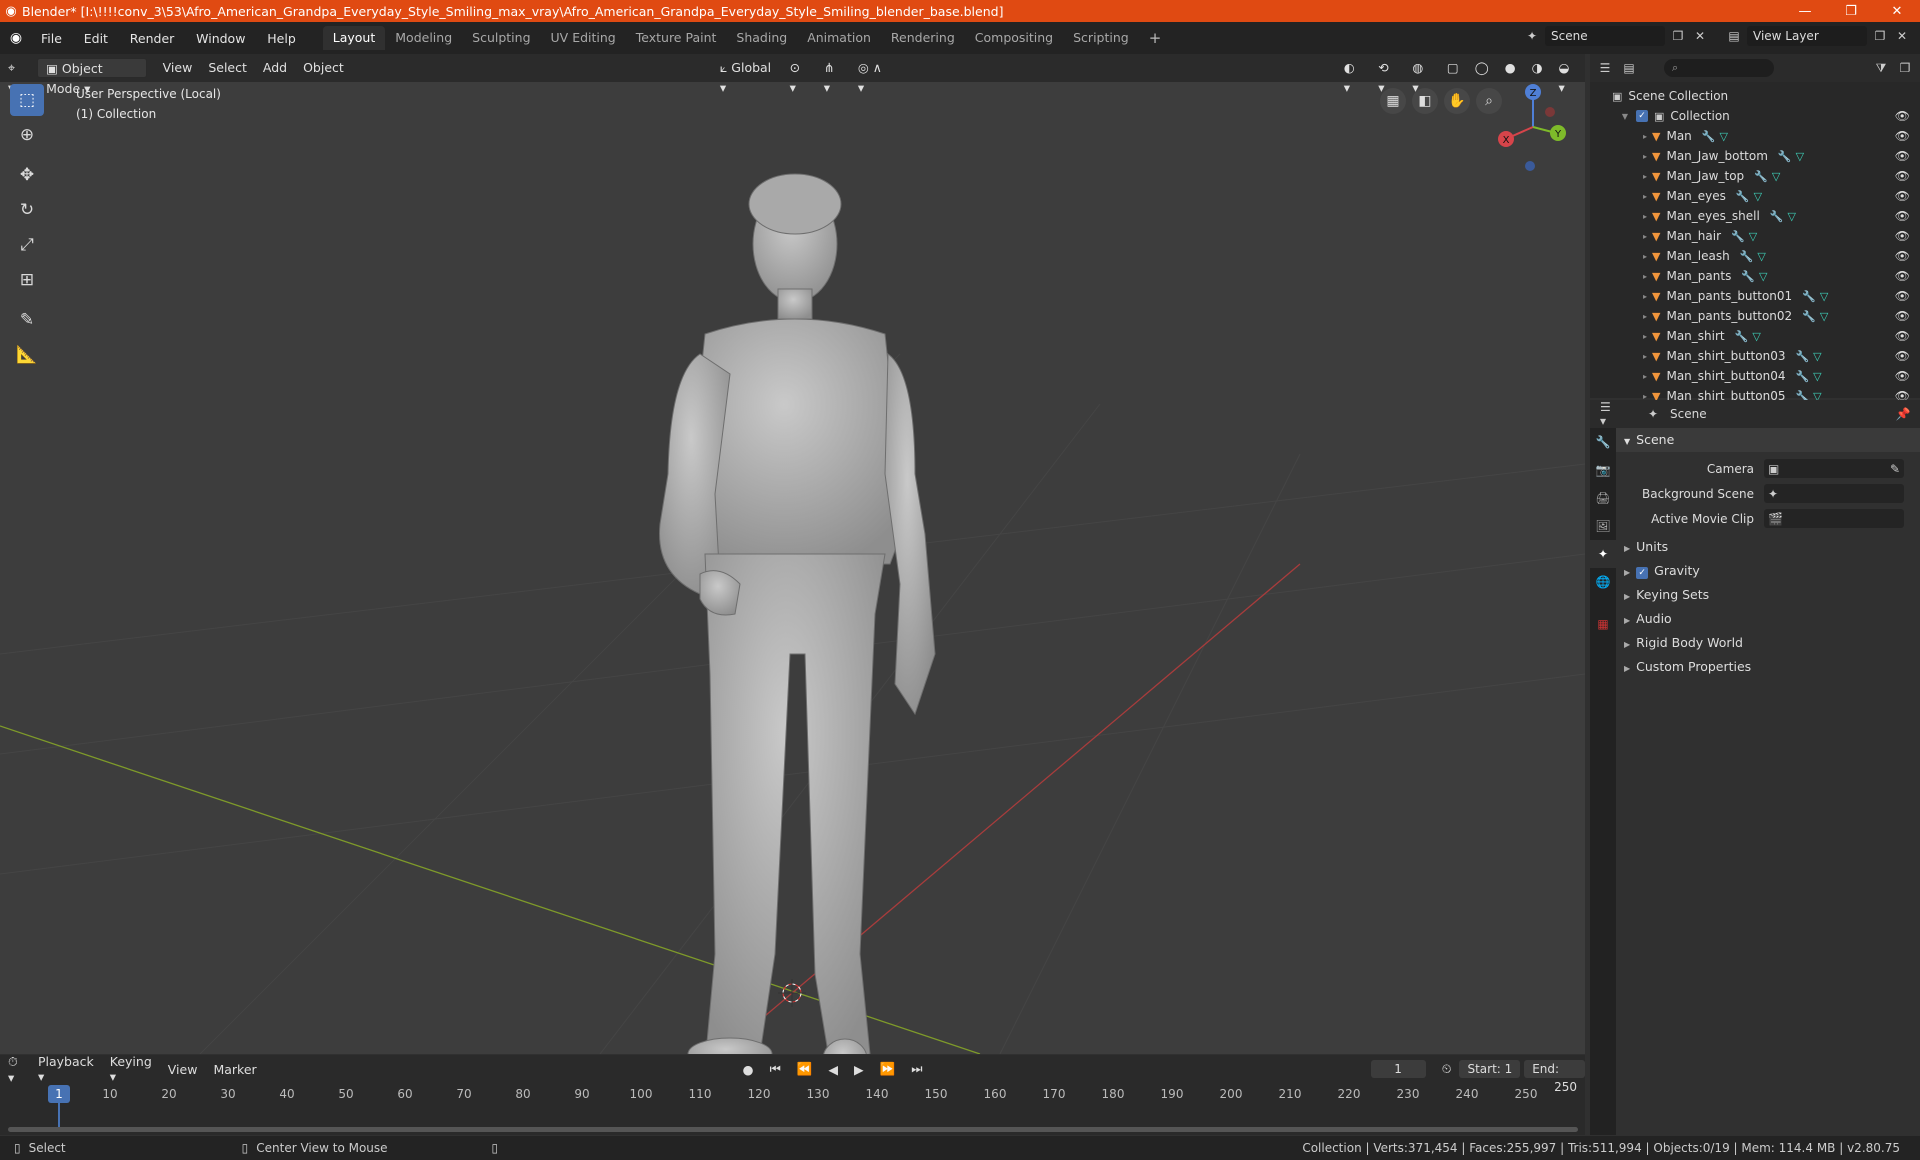 The image size is (1920, 1160). Describe the element at coordinates (888, 1069) in the screenshot. I see `jump-keyframe-forward-icon: ⏩` at that location.